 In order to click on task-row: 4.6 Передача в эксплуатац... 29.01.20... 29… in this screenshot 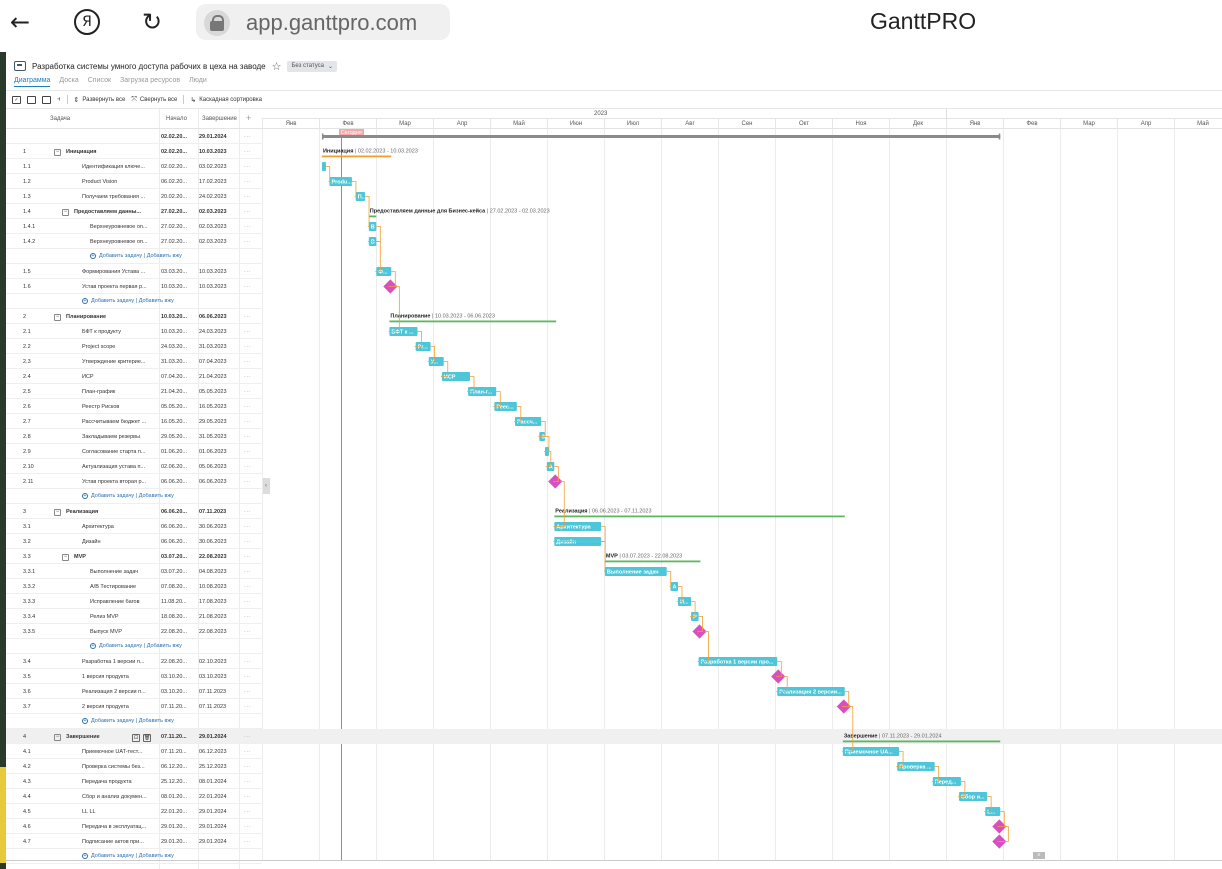, I will do `click(134, 826)`.